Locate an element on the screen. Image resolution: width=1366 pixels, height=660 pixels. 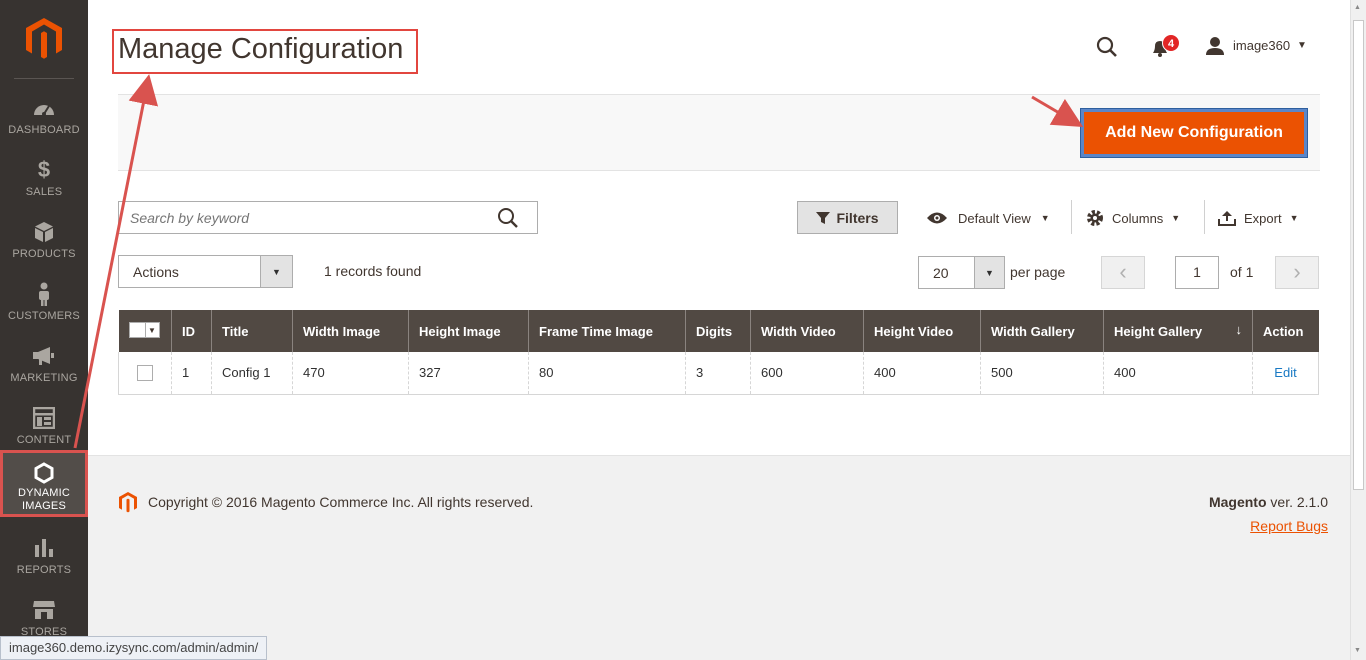
page-number-input: 1 is located at coordinates (1197, 272).